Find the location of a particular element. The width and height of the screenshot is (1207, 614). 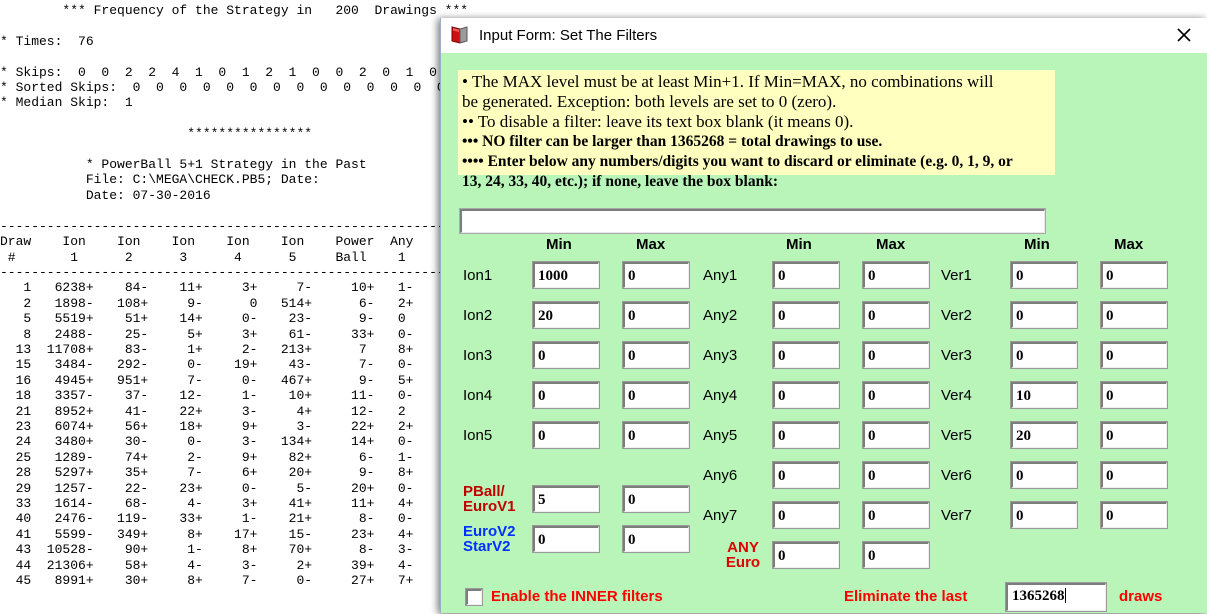

filter-max-input-any1: 0 is located at coordinates (896, 275).